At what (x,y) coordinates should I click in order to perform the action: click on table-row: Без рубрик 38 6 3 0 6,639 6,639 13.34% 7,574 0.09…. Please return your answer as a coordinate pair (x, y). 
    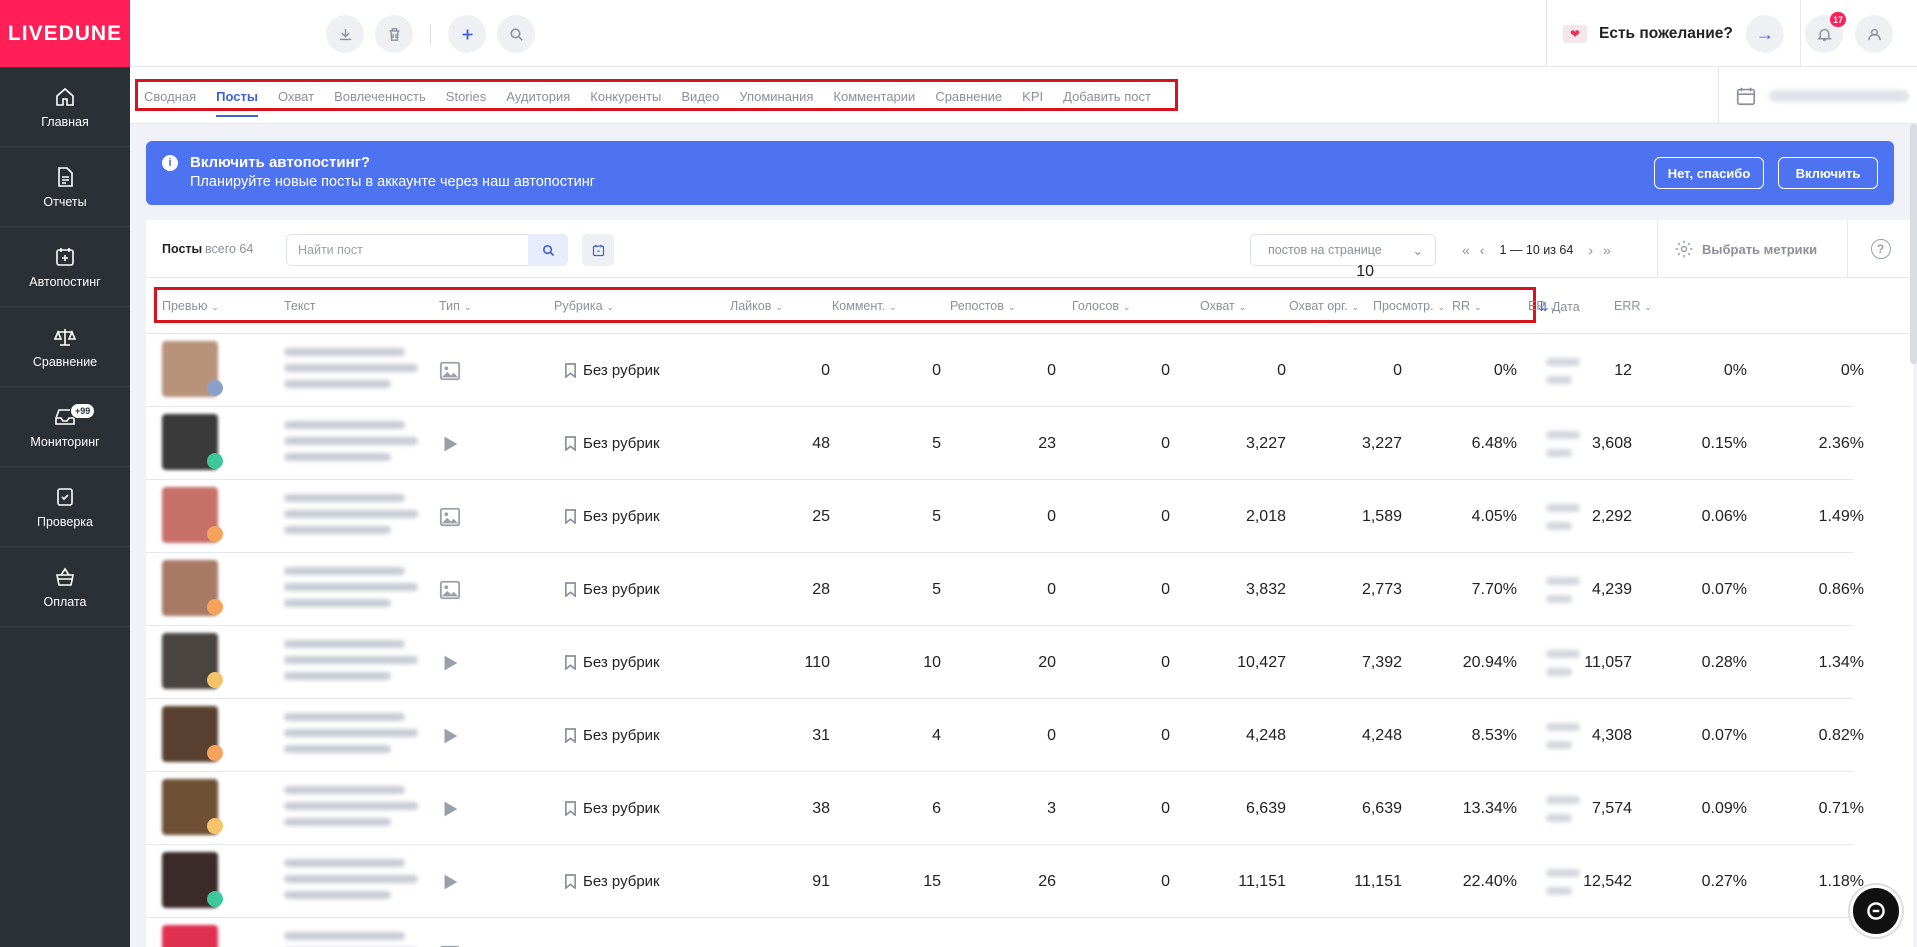
    Looking at the image, I should click on (1005, 808).